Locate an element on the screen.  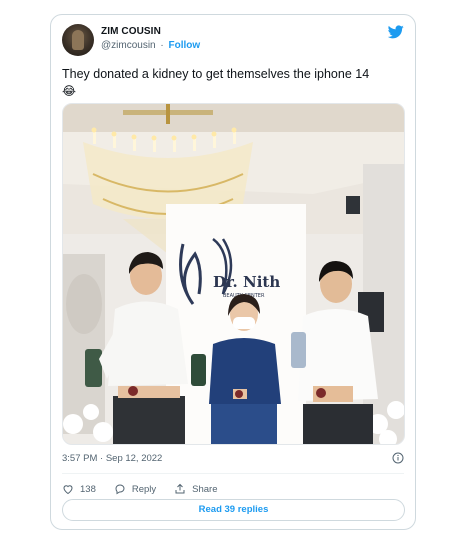
read-replies-button: Read 39 replies is located at coordinates (233, 510).